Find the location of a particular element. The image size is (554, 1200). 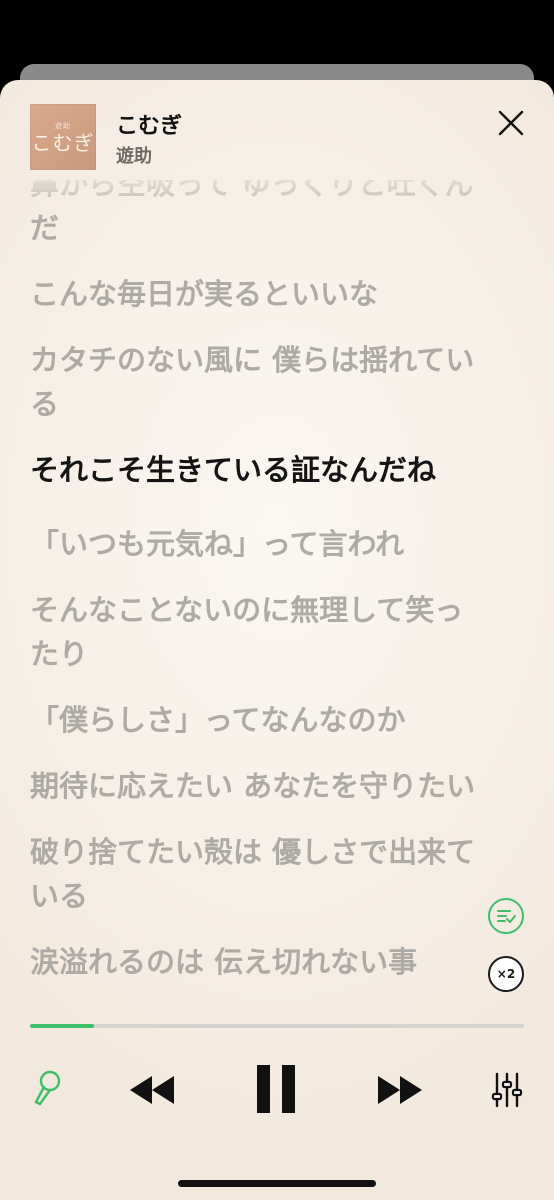

home-indicator is located at coordinates (277, 1183).